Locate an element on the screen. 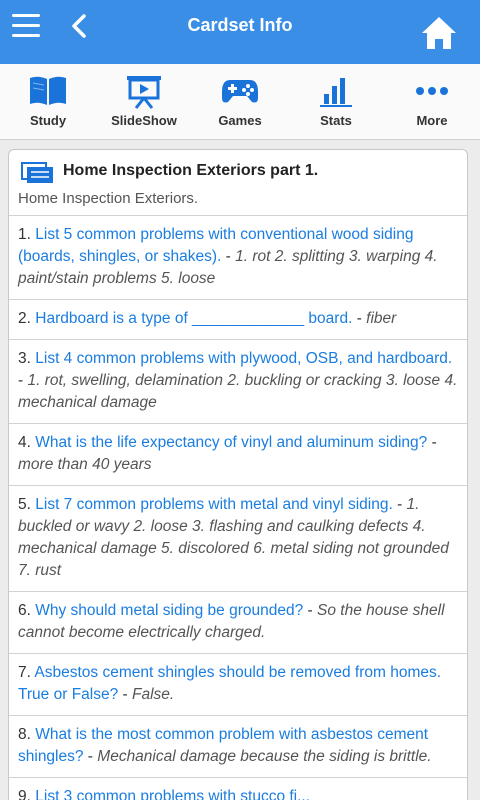  page-title: Cardset Info is located at coordinates (240, 25).